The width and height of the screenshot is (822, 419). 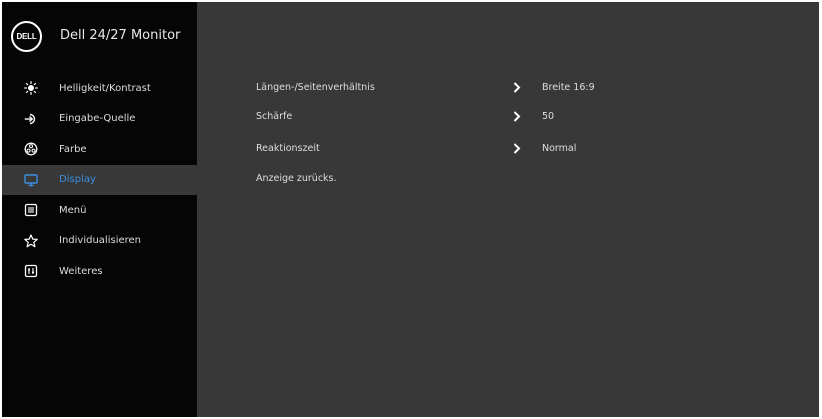 I want to click on sidebar-item-label: Eingabe-Quelle, so click(x=97, y=119).